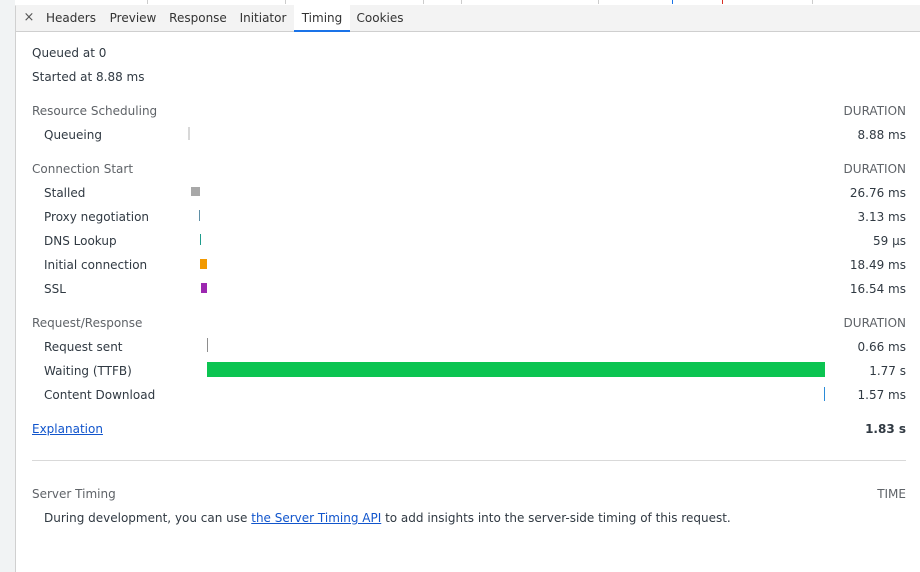  What do you see at coordinates (199, 215) in the screenshot?
I see `timing-bar-proxy-negotiation` at bounding box center [199, 215].